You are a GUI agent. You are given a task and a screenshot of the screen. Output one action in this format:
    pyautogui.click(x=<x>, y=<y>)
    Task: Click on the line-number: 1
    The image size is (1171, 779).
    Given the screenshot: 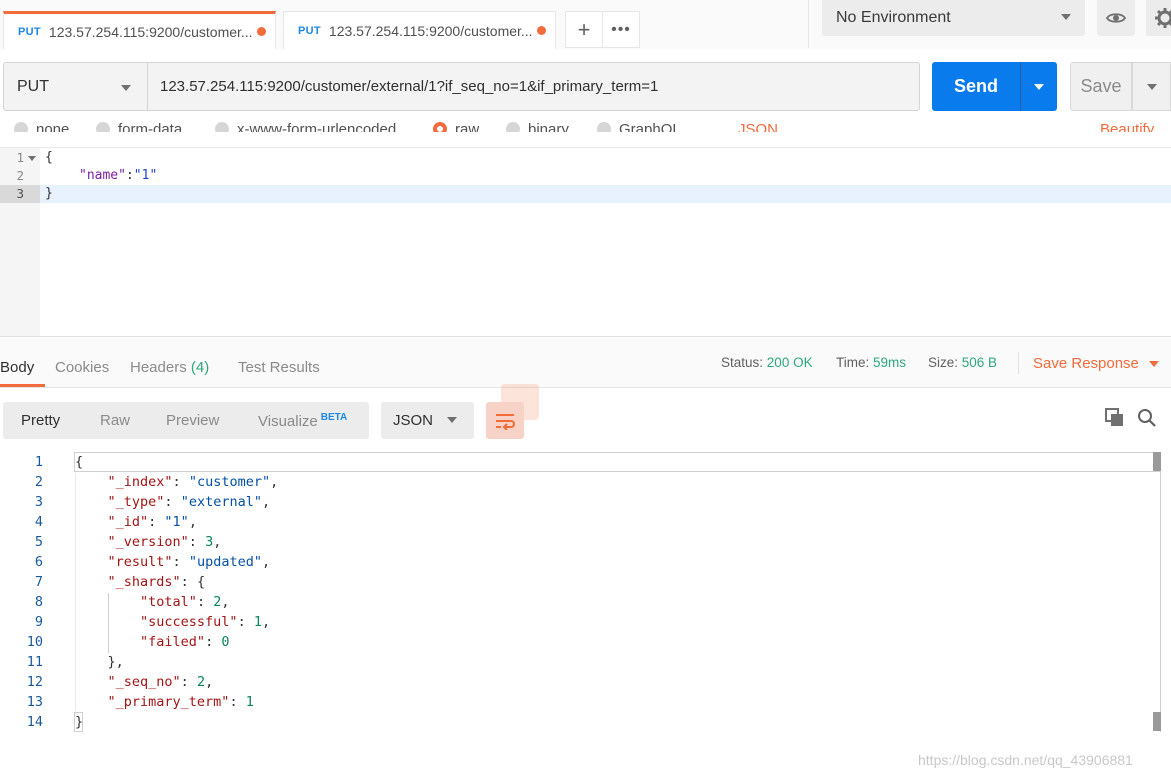 What is the action you would take?
    pyautogui.click(x=38, y=462)
    